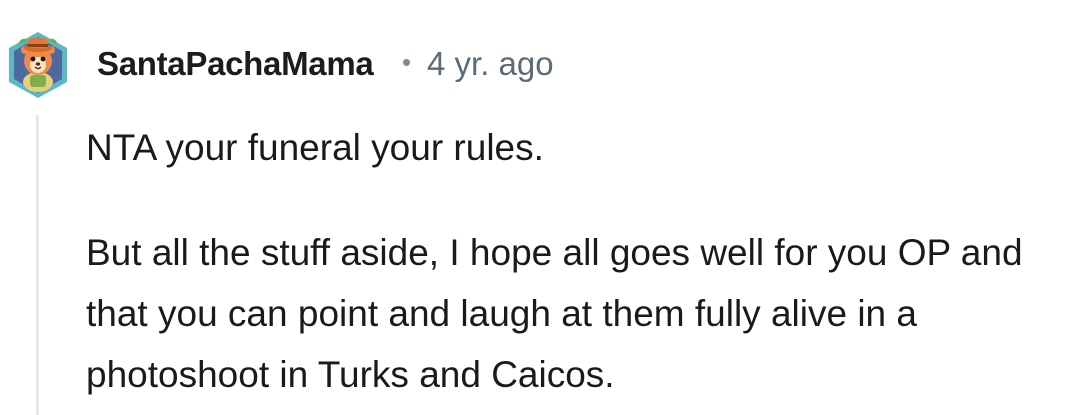 This screenshot has height=415, width=1080. Describe the element at coordinates (490, 64) in the screenshot. I see `comment-timestamp: 4 yr. ago` at that location.